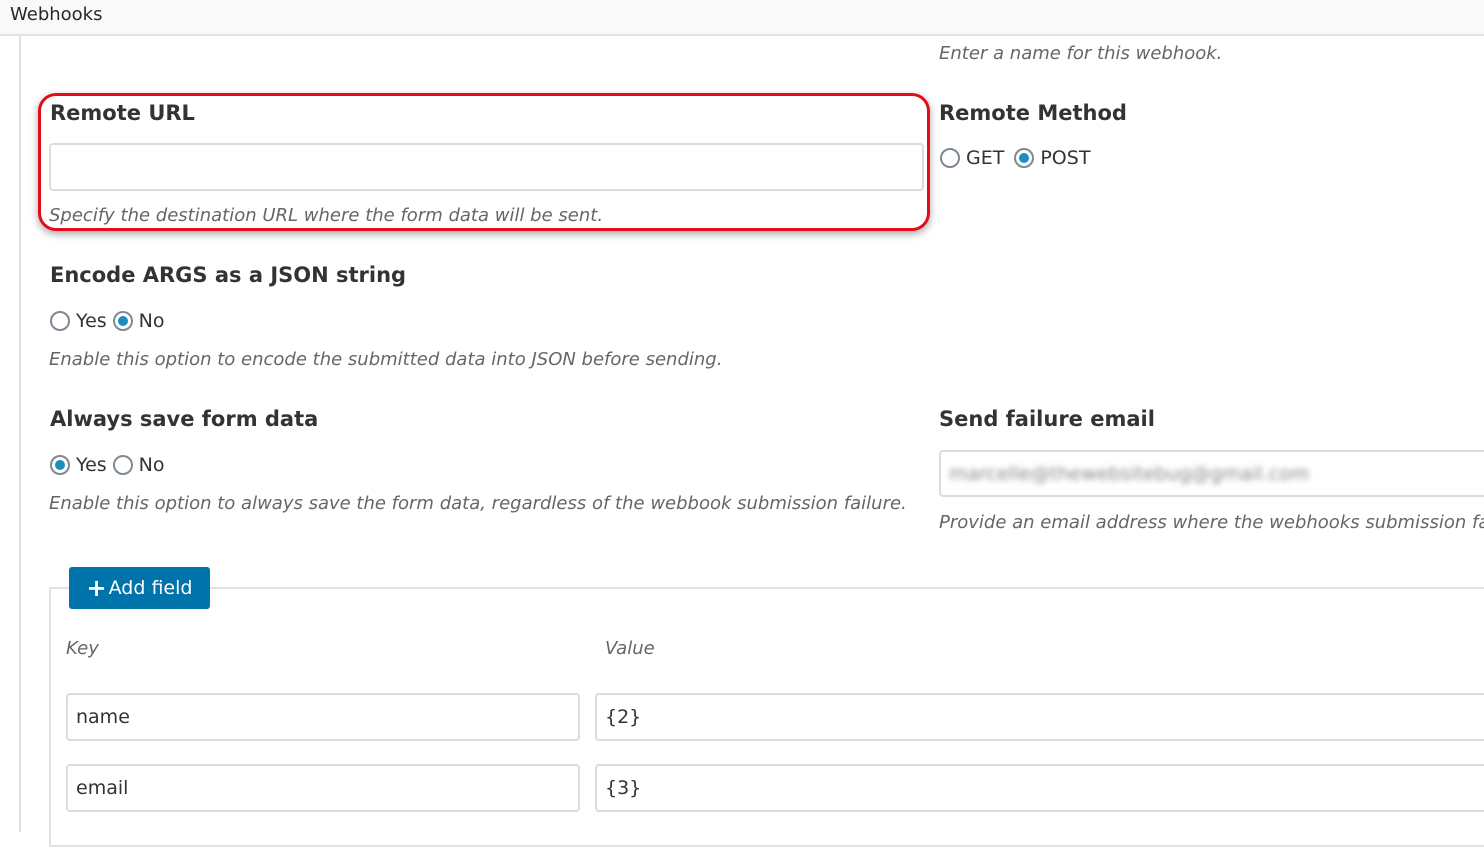 This screenshot has width=1484, height=847. Describe the element at coordinates (91, 465) in the screenshot. I see `radio-save-yes-label: Yes` at that location.